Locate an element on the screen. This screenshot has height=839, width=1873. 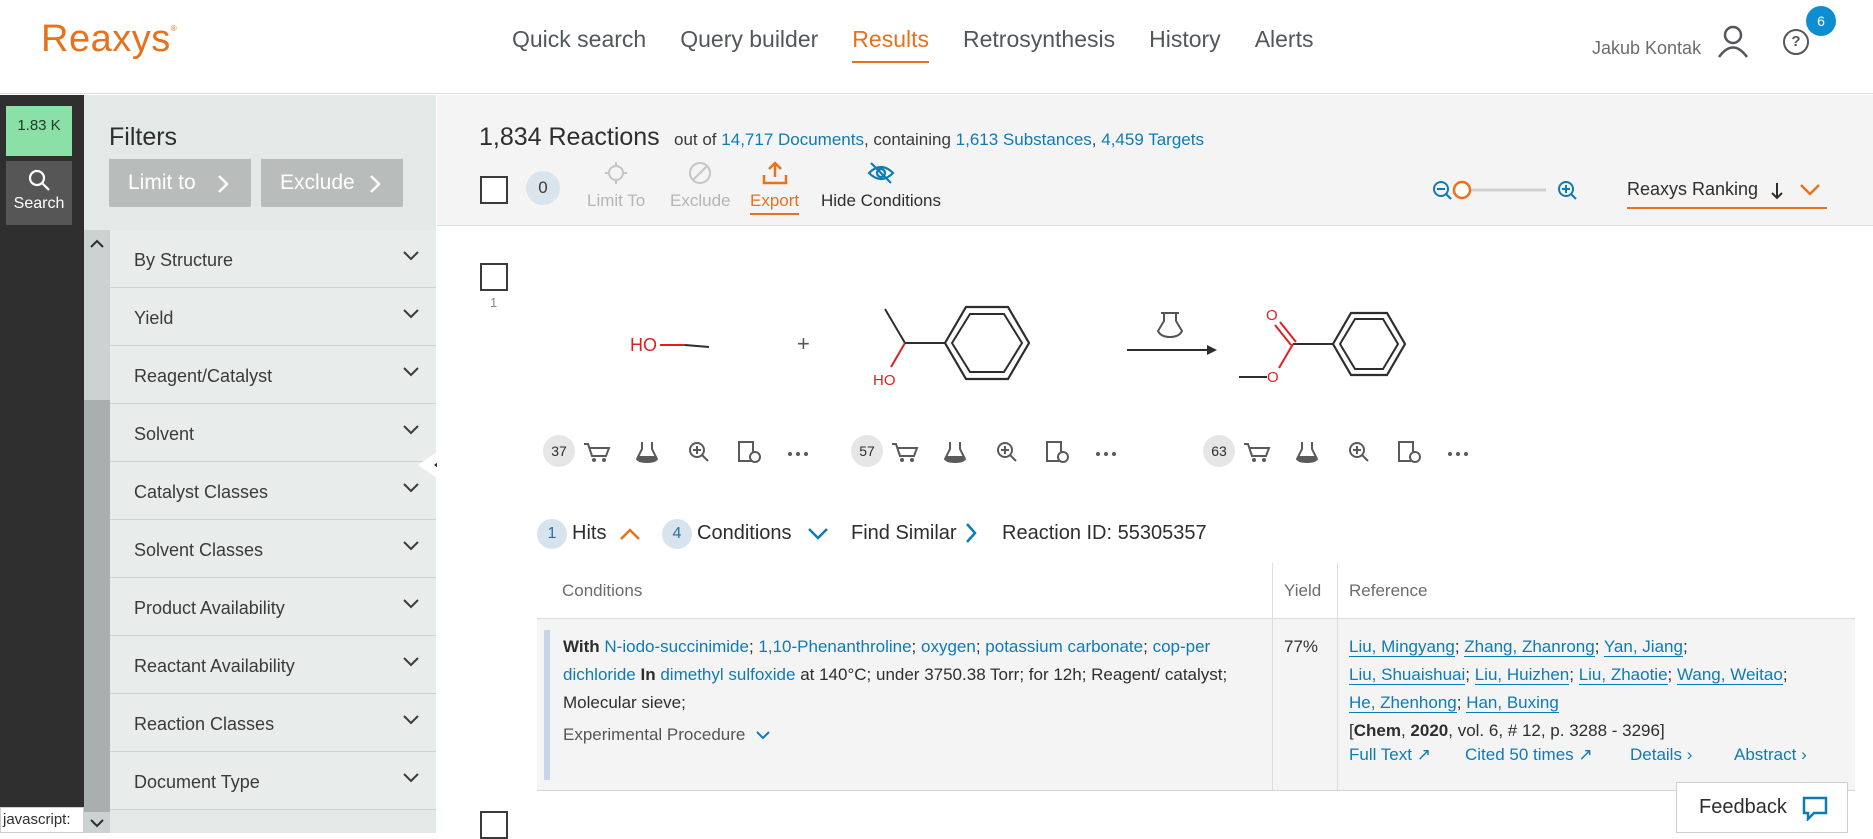
filter-reagent-catalyst: Reagent/Catalyst is located at coordinates (273, 375).